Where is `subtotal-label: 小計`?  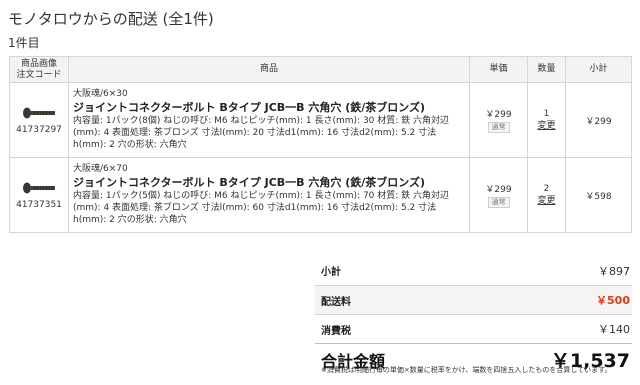 subtotal-label: 小計 is located at coordinates (331, 272).